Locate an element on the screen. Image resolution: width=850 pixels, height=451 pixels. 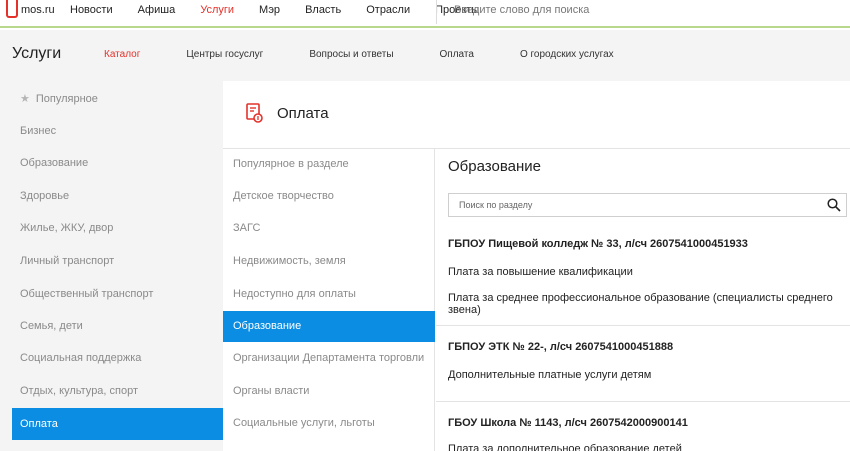
top-nav-afisha: Афиша is located at coordinates (157, 12).